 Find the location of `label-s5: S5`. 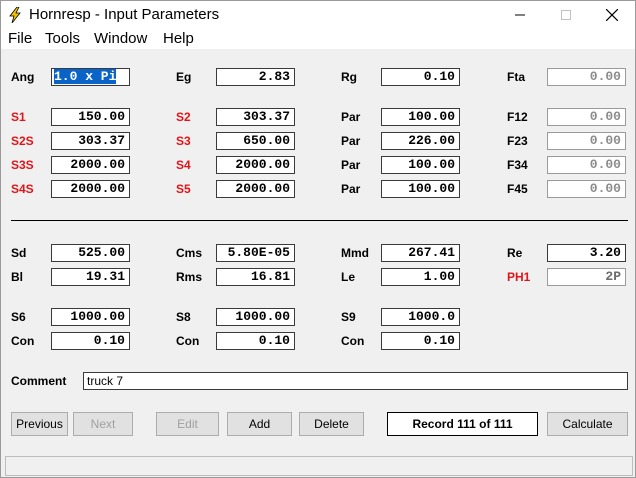

label-s5: S5 is located at coordinates (183, 189).